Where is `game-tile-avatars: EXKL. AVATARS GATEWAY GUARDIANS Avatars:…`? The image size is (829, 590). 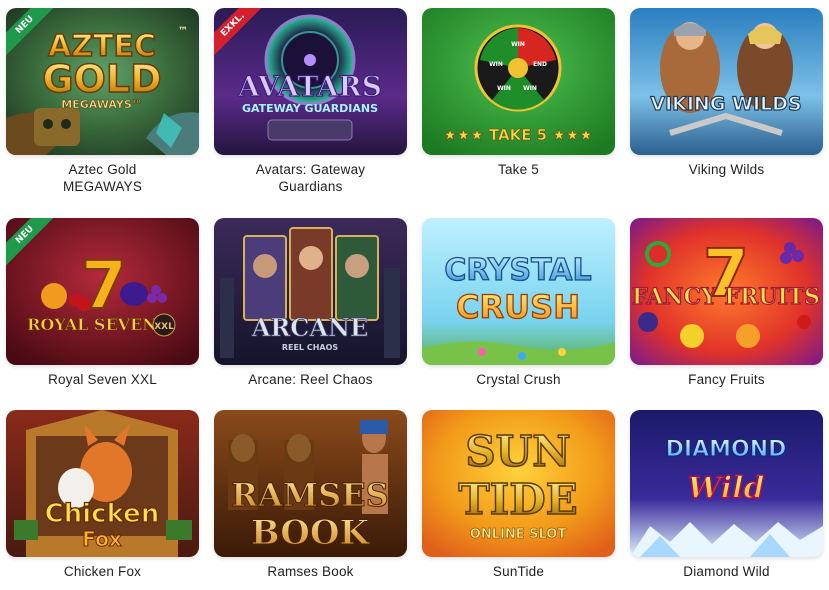
game-tile-avatars: EXKL. AVATARS GATEWAY GUARDIANS Avatars:… is located at coordinates (310, 101).